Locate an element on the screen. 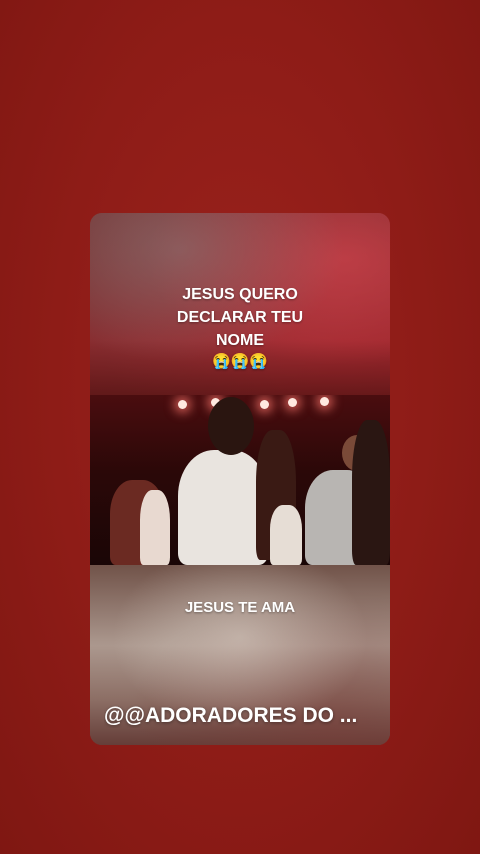 This screenshot has height=854, width=480. story-headline: JESUS QUERO DECLARAR TEU NOME 😭😭😭 is located at coordinates (240, 327).